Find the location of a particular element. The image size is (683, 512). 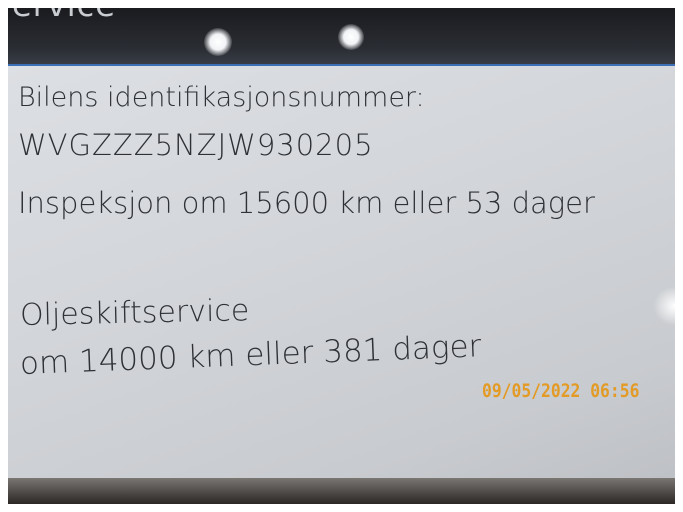

header-bar: ervice is located at coordinates (341, 37).